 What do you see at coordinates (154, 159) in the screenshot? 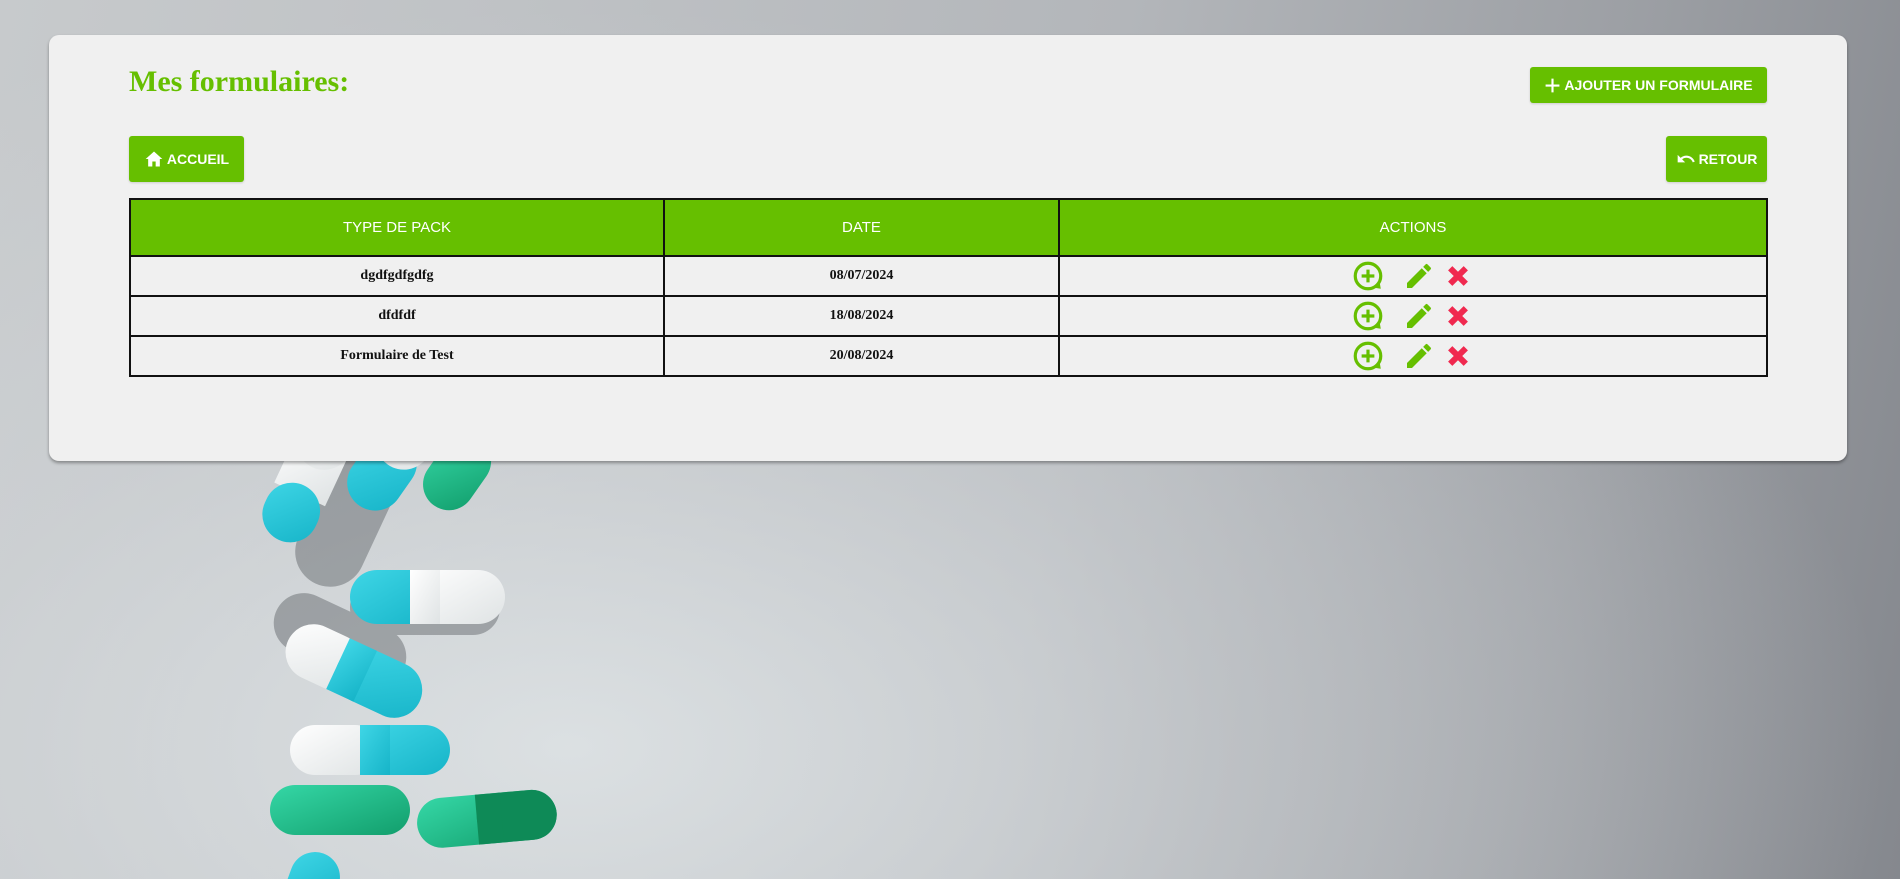
I see `home-icon` at bounding box center [154, 159].